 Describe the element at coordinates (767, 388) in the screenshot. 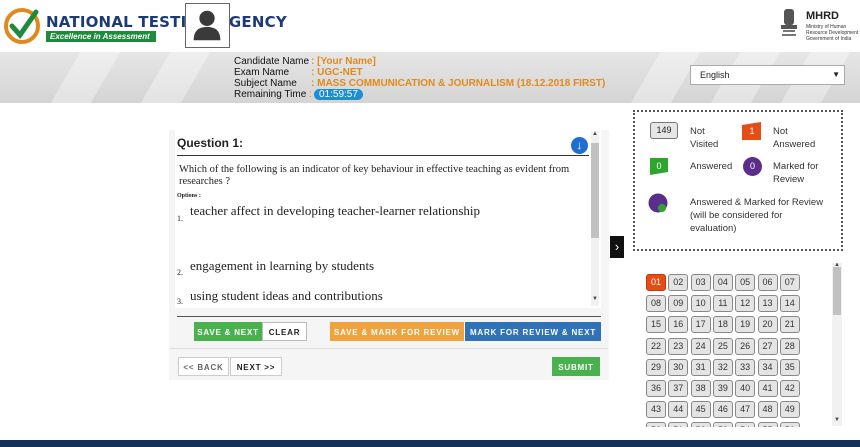

I see `palette-question-41: 41` at that location.